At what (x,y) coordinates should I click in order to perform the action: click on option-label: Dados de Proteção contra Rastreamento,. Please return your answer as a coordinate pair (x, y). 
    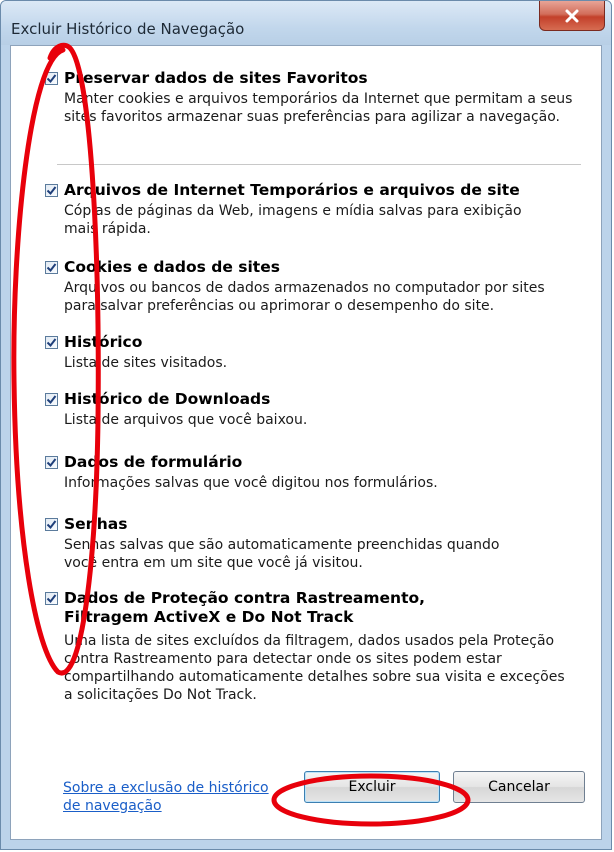
    Looking at the image, I should click on (245, 598).